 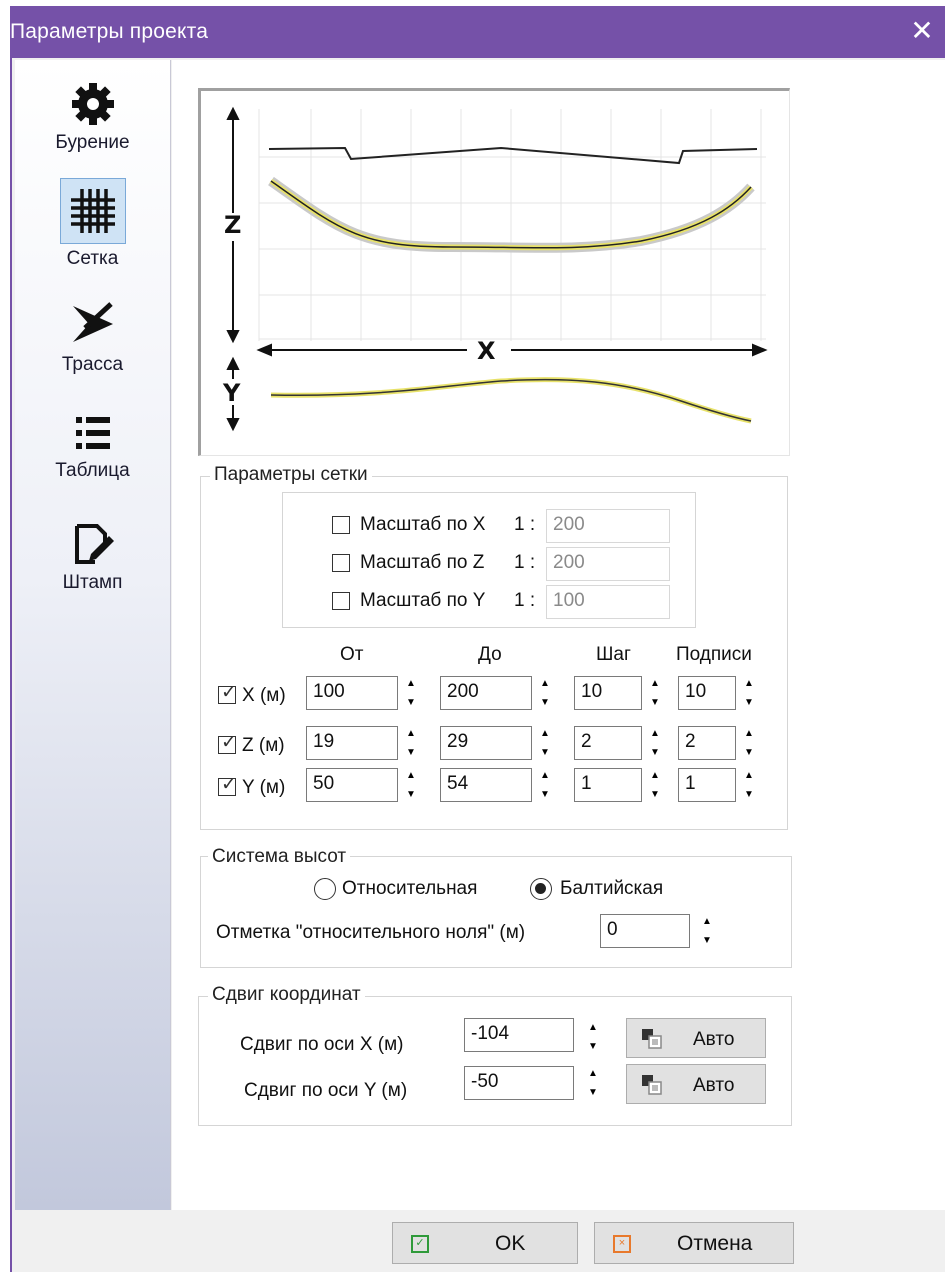 I want to click on zero-mark-input: 0, so click(x=645, y=931).